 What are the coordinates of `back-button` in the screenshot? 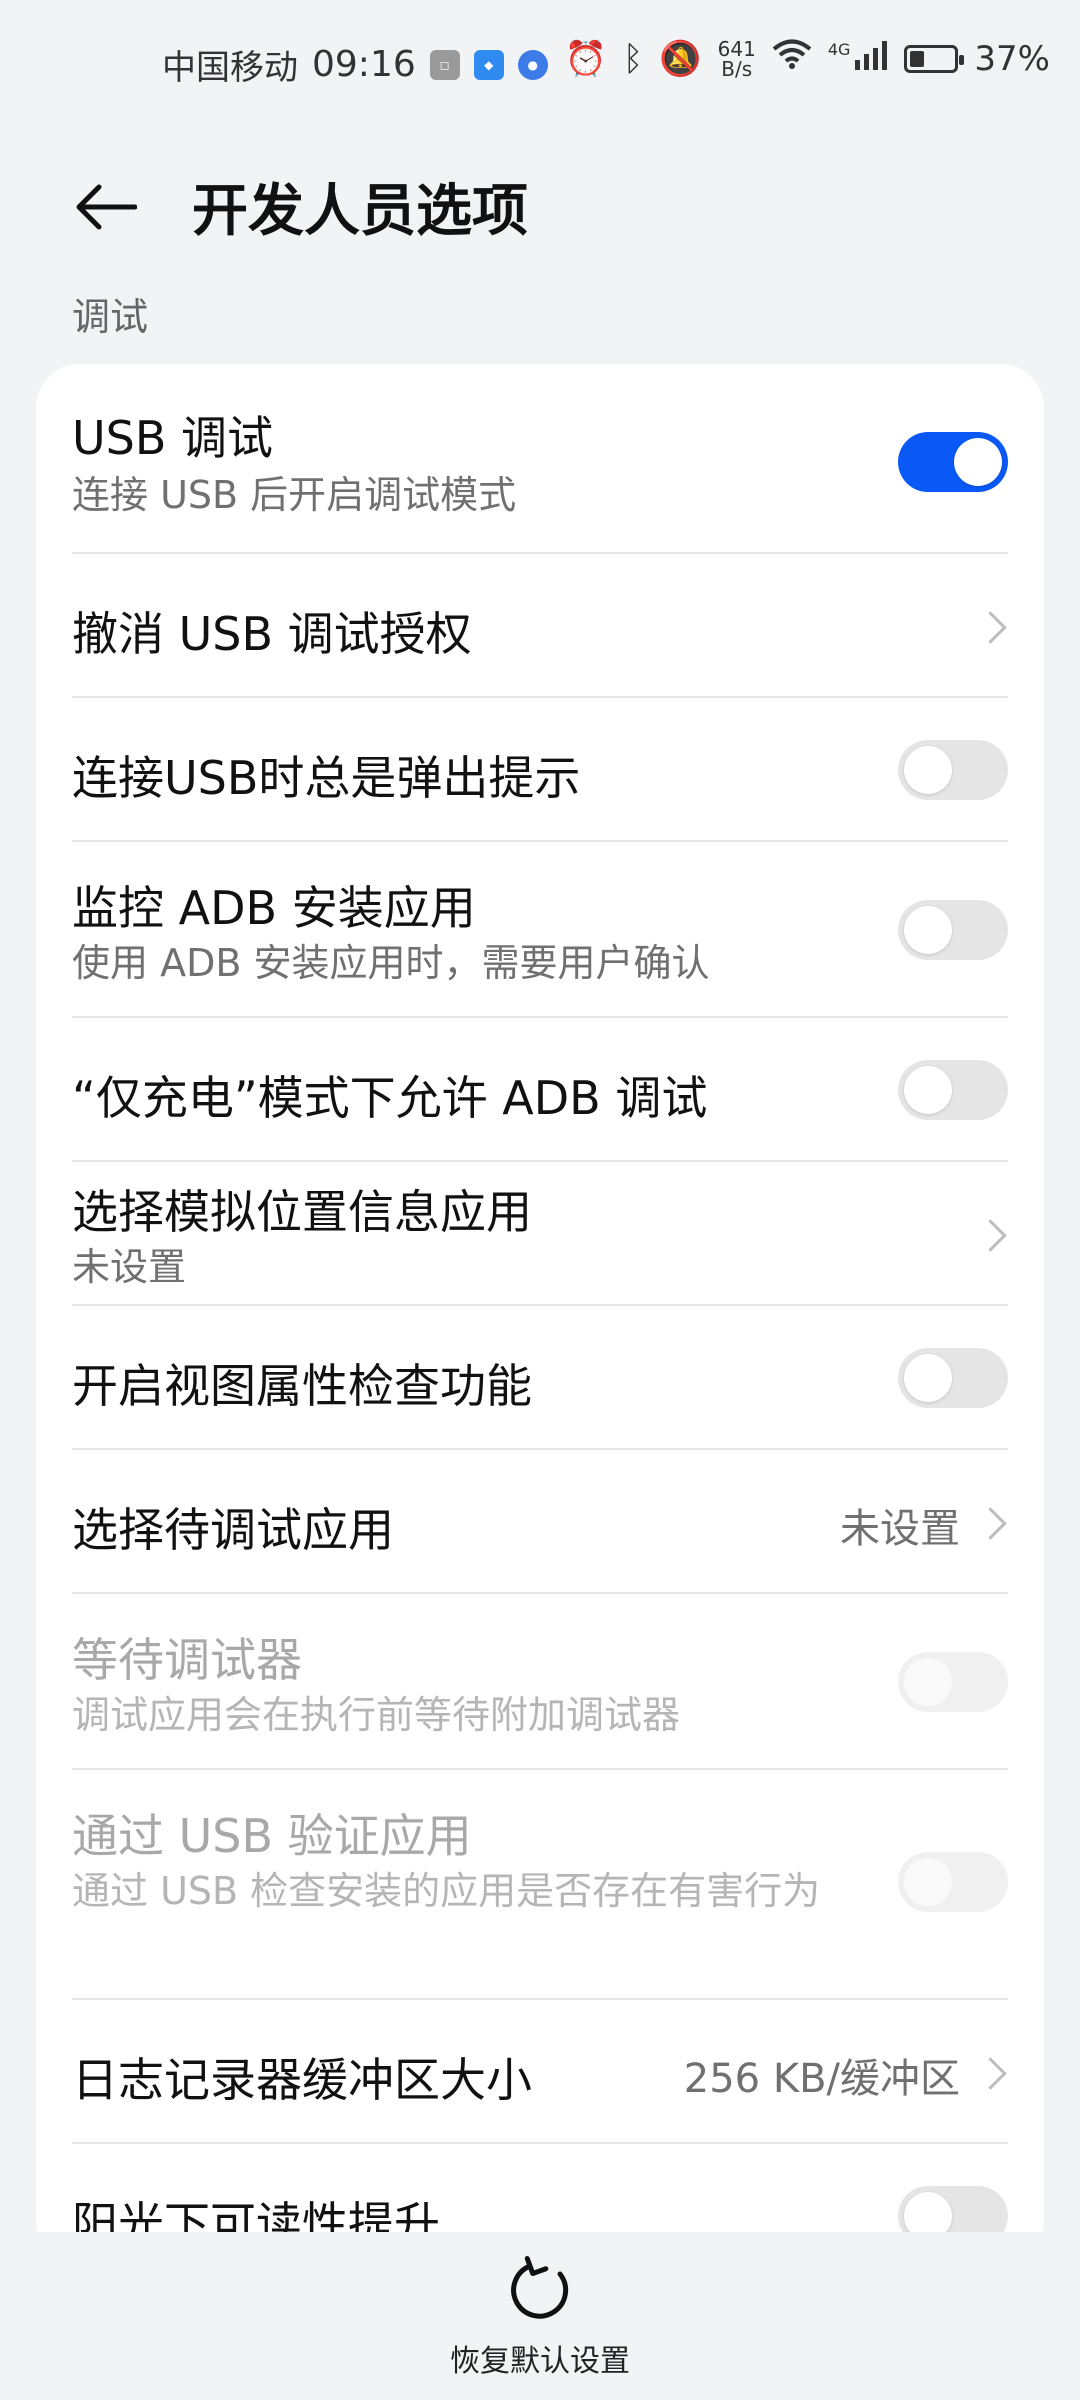 It's located at (105, 209).